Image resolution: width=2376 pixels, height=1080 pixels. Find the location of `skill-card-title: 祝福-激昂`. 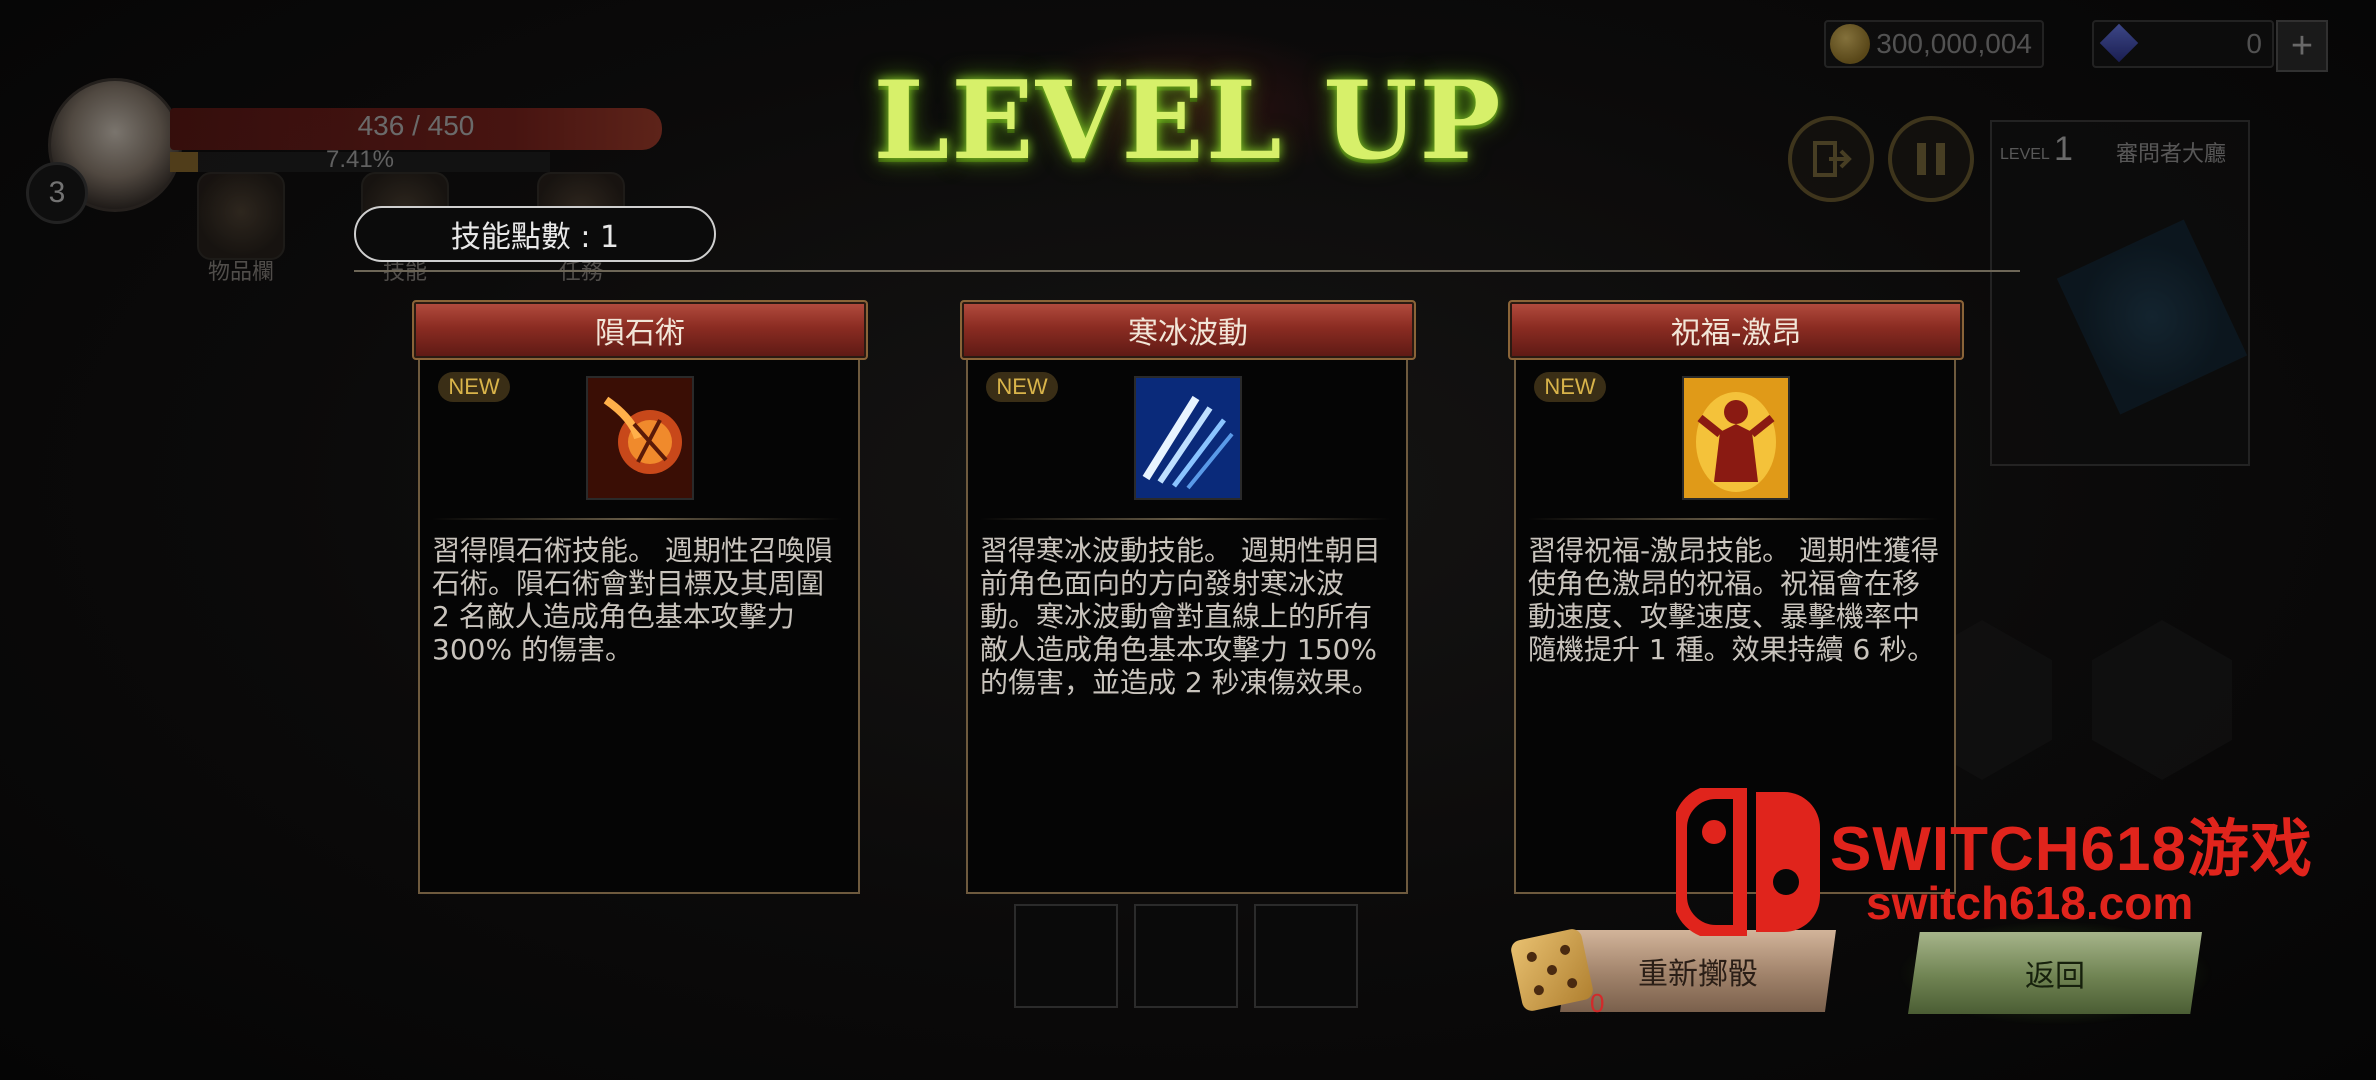

skill-card-title: 祝福-激昂 is located at coordinates (1736, 330).